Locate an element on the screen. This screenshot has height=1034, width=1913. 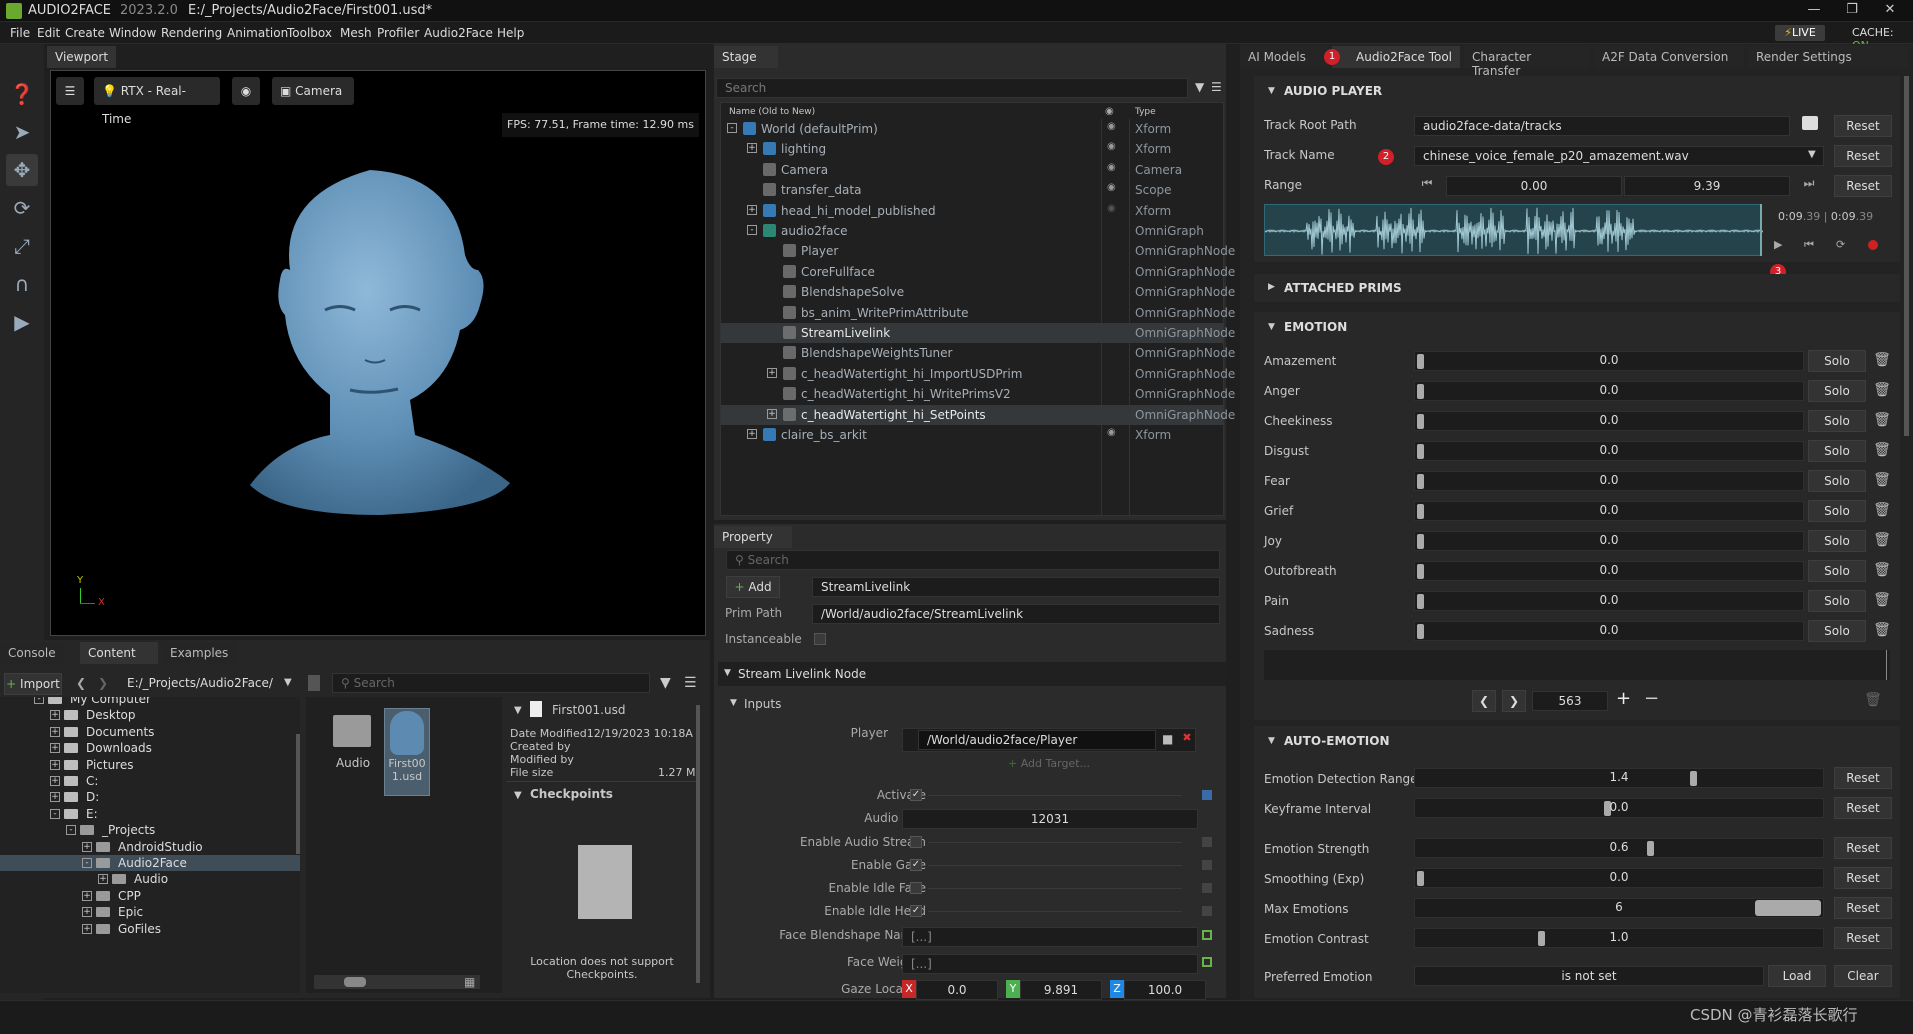
prim-path-field: /World/audio2face/StreamLivelink is located at coordinates (1016, 614).